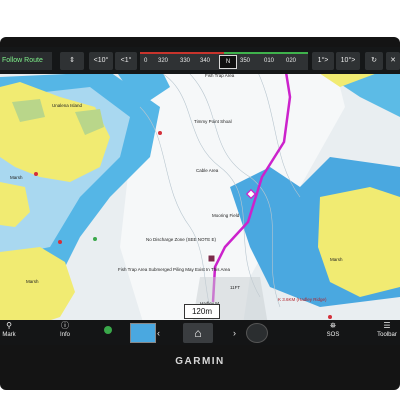  I want to click on toolbar-button: ☰ Toolbar, so click(386, 329).